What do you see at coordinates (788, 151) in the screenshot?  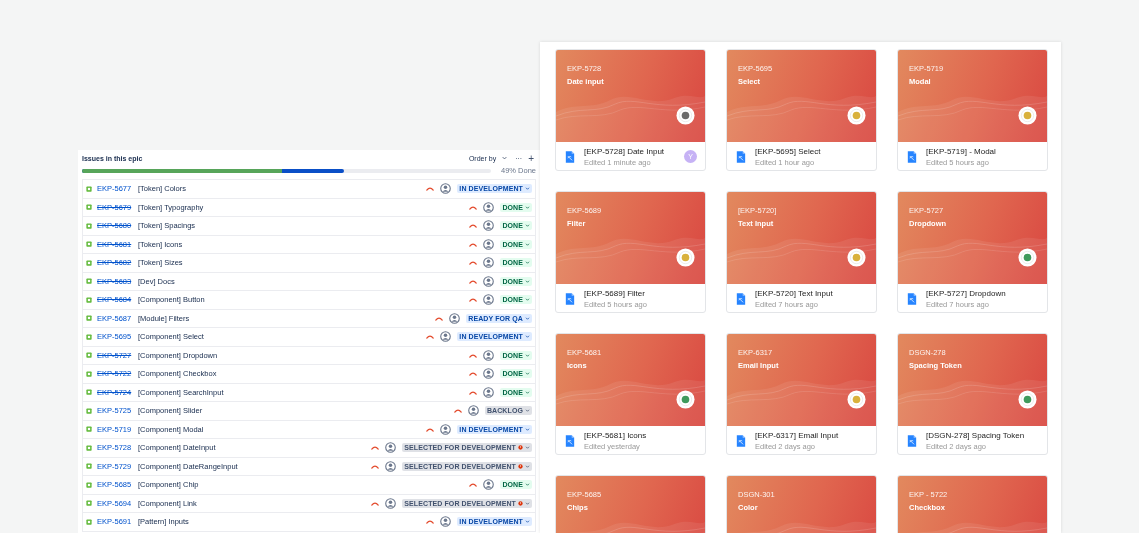 I see `file-title: [EKP-5695] Select` at bounding box center [788, 151].